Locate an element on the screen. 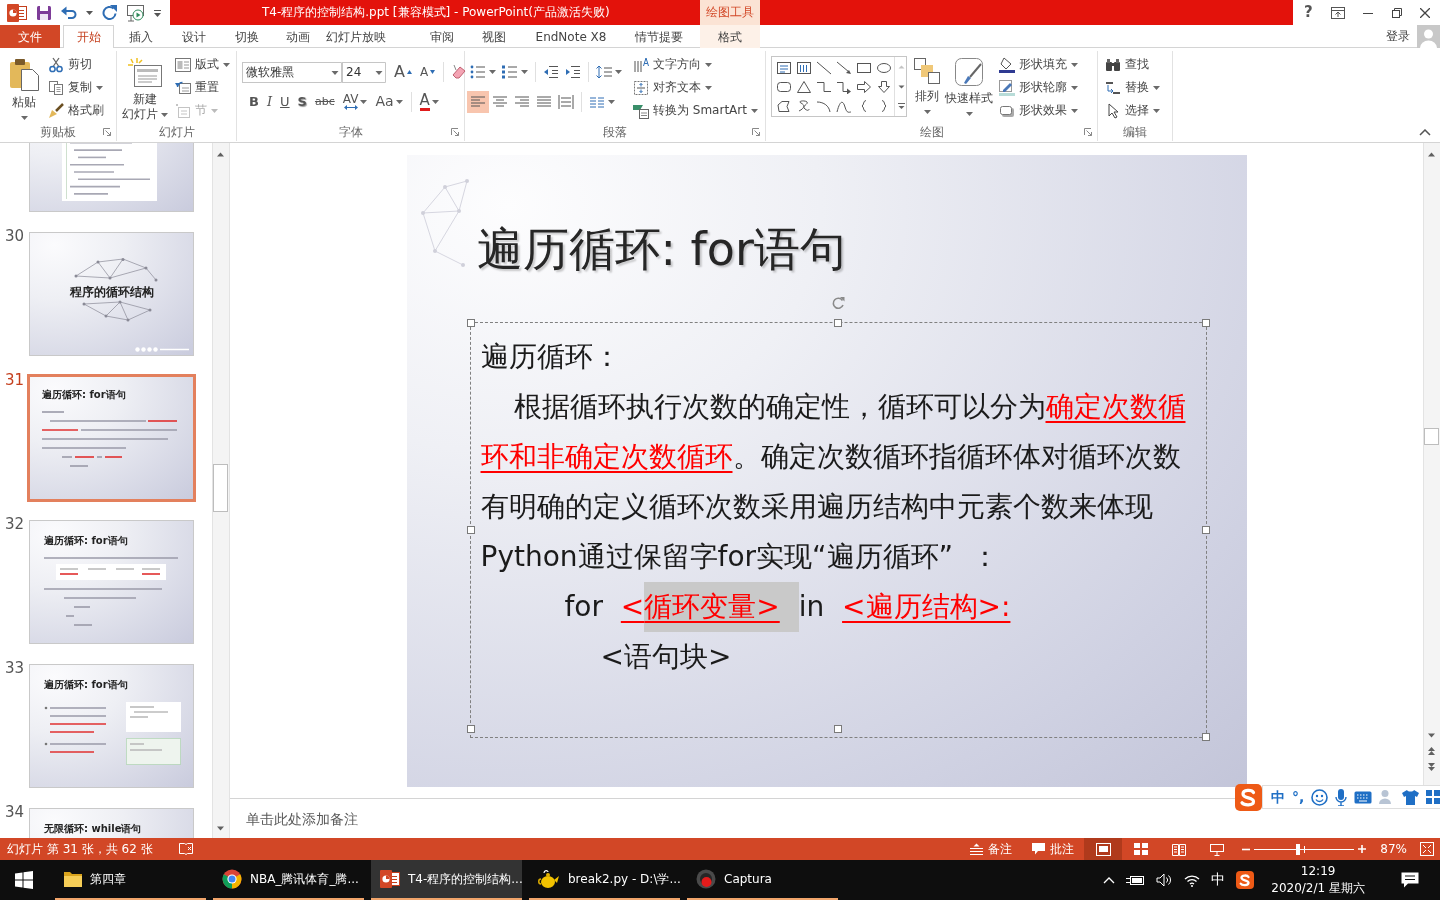 Image resolution: width=1440 pixels, height=900 pixels. ribbon-display-icon is located at coordinates (1338, 12).